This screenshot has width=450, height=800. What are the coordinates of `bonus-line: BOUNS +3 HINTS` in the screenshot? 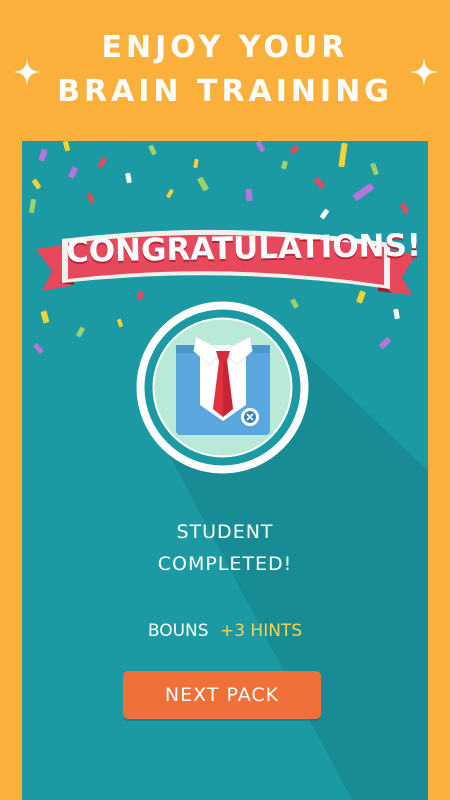 It's located at (225, 631).